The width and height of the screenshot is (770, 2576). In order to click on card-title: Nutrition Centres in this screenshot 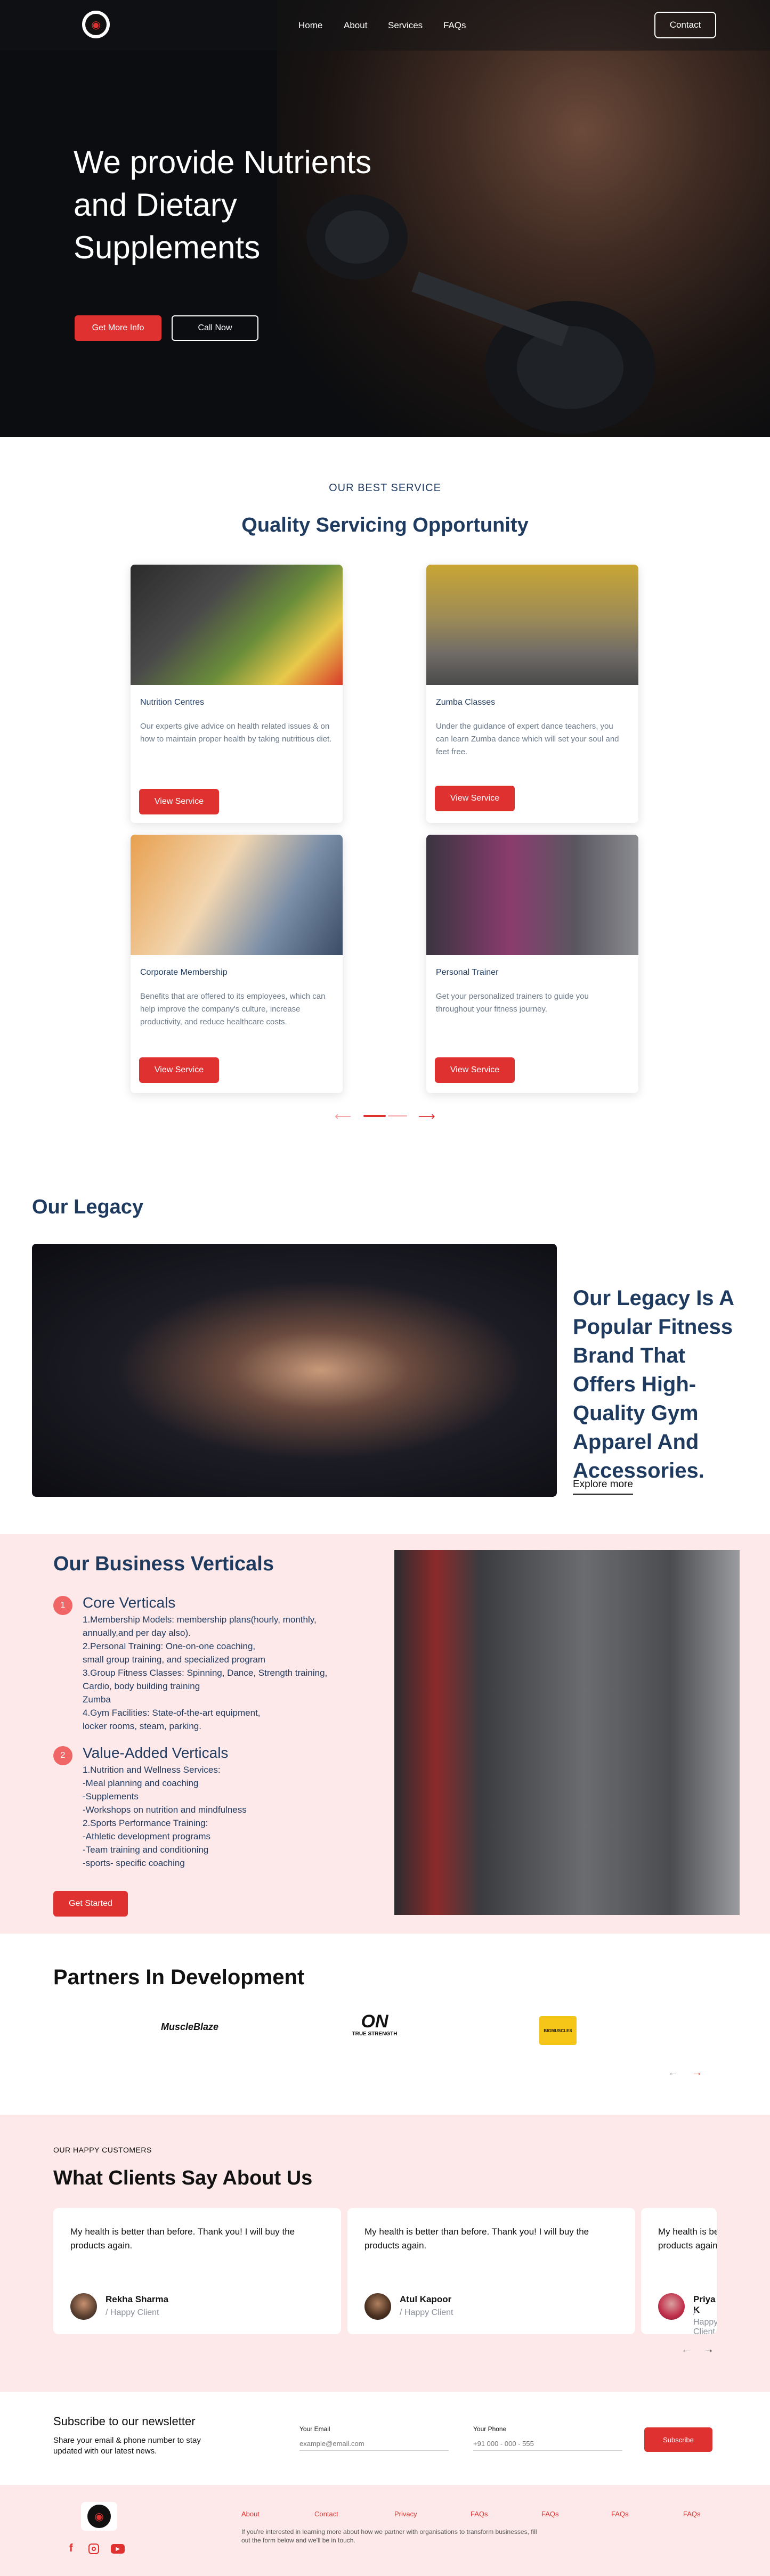, I will do `click(172, 703)`.